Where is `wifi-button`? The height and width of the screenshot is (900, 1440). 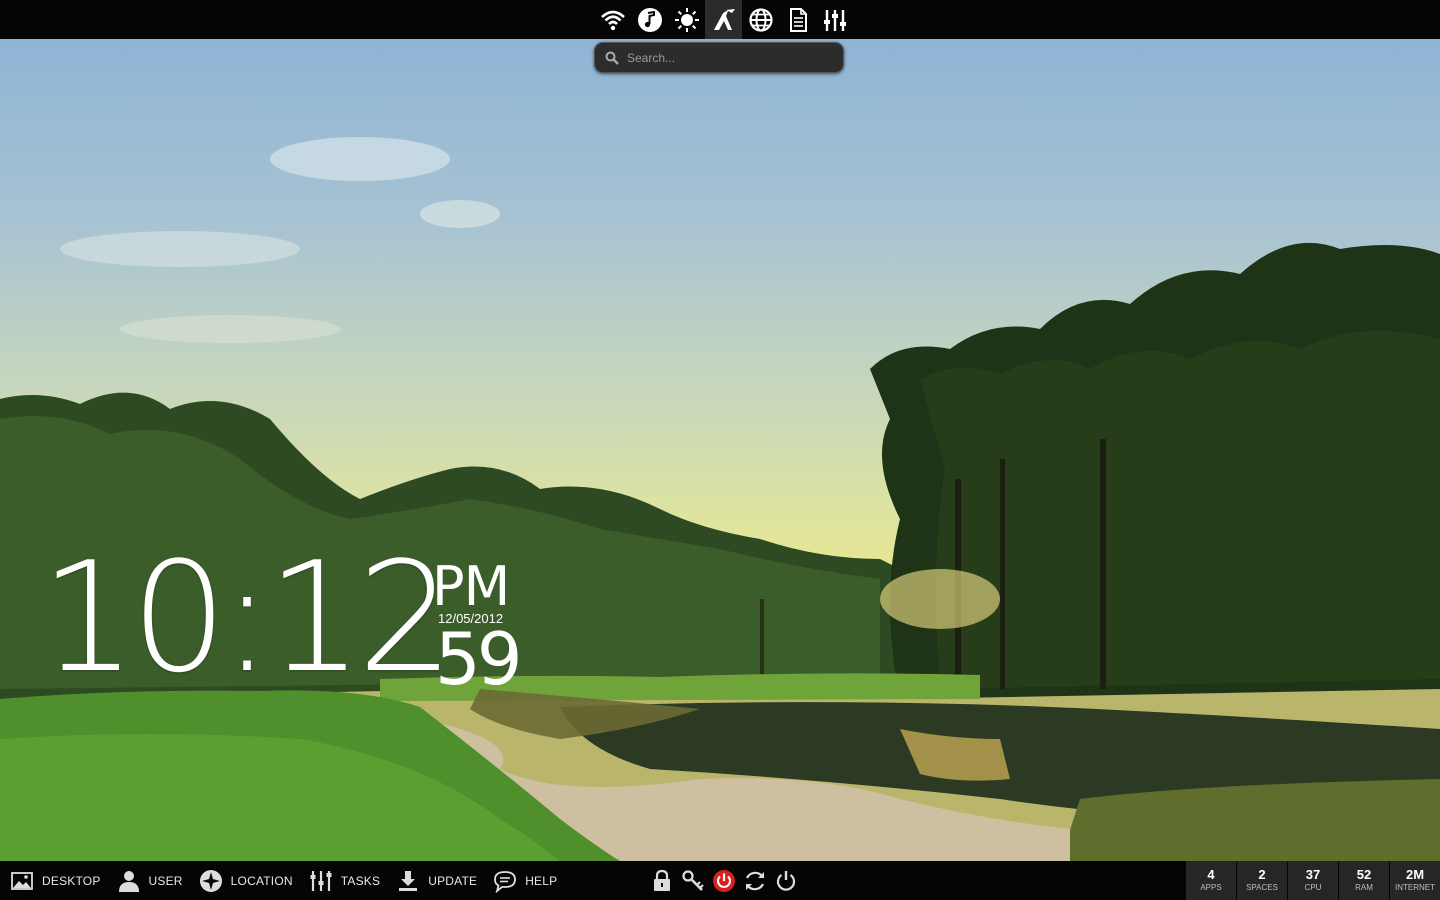
wifi-button is located at coordinates (612, 19).